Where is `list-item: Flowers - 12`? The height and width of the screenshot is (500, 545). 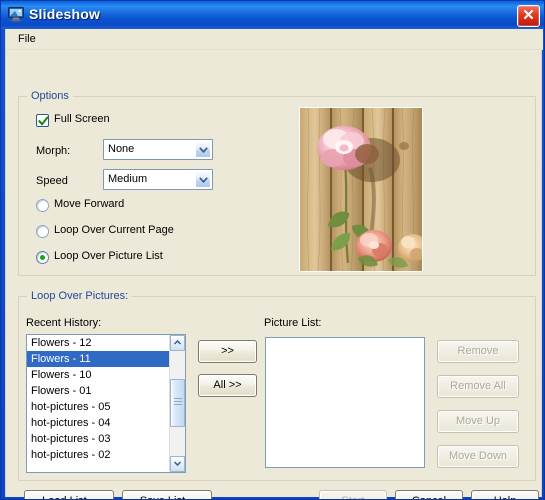 list-item: Flowers - 12 is located at coordinates (99, 343).